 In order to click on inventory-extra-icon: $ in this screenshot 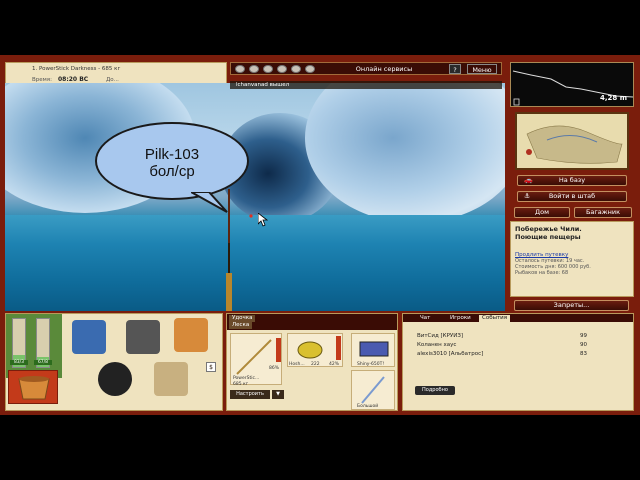, I will do `click(211, 367)`.